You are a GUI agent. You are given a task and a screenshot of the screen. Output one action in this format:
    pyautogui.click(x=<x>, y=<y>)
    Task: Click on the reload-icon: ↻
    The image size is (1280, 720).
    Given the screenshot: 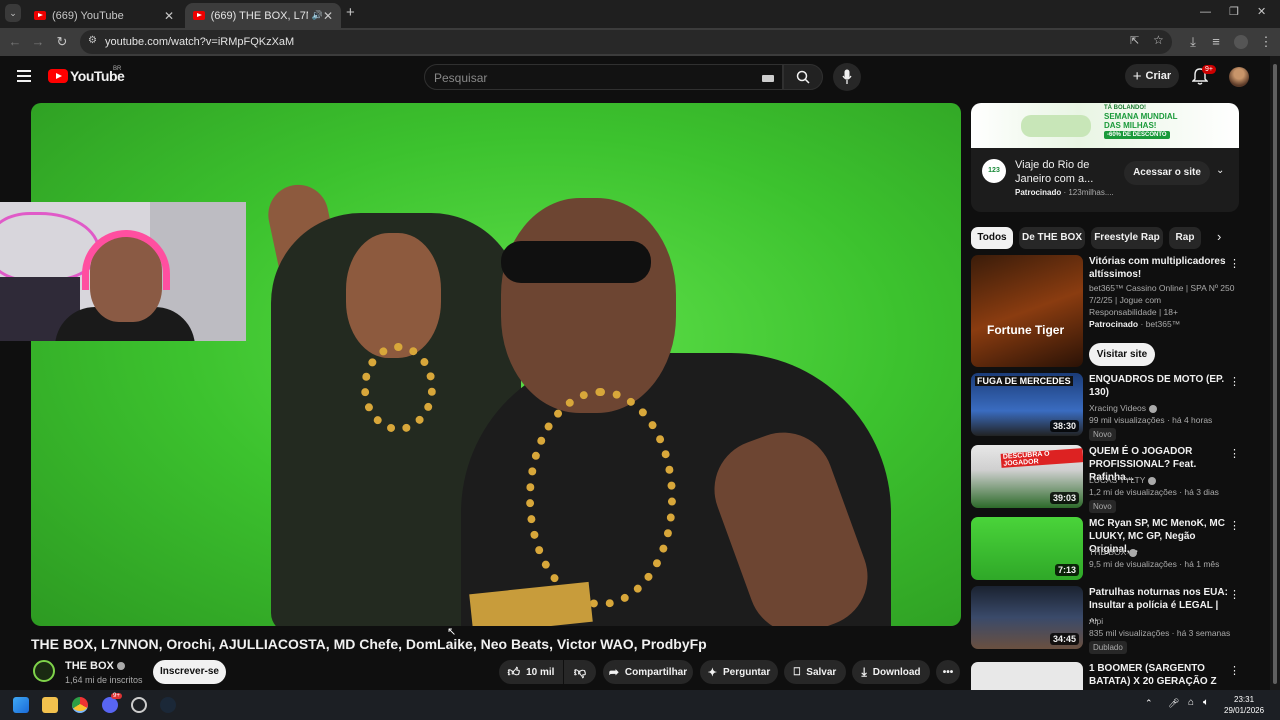 What is the action you would take?
    pyautogui.click(x=62, y=42)
    